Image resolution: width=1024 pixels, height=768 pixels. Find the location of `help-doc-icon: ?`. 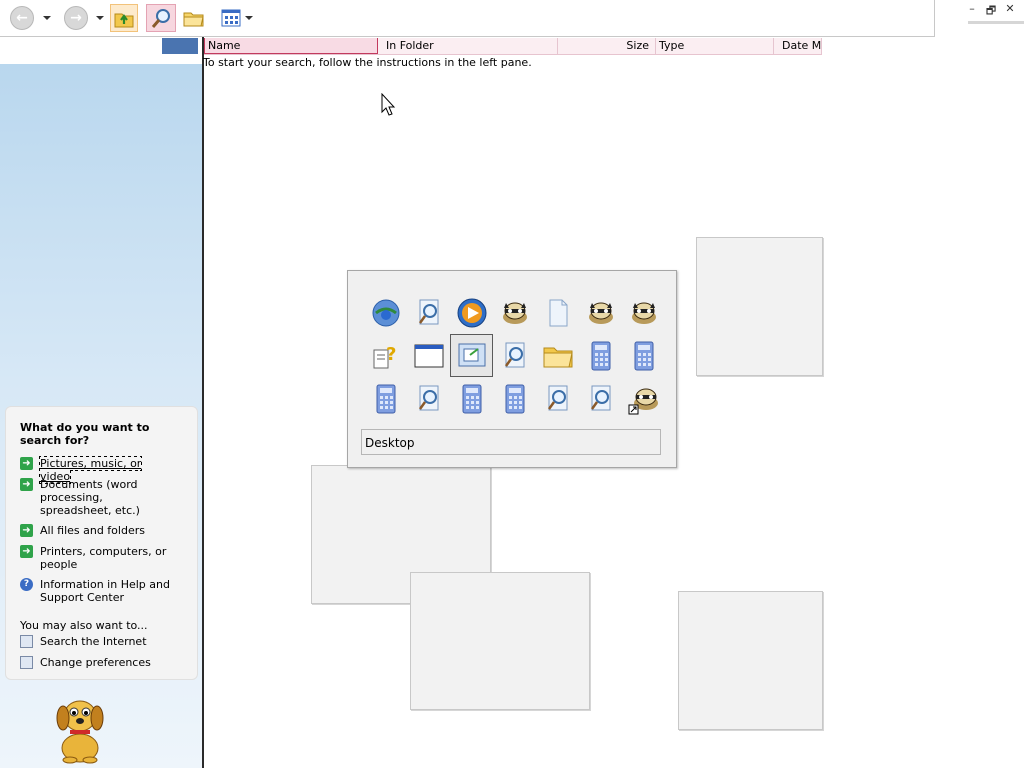

help-doc-icon: ? is located at coordinates (384, 356).